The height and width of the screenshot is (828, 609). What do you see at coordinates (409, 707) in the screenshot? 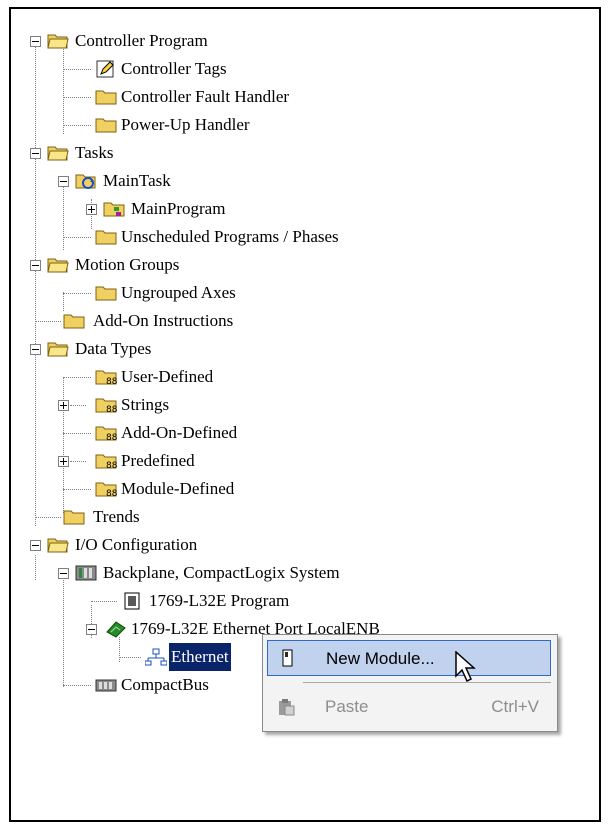
I see `menu-item-paste: Paste Ctrl+V` at bounding box center [409, 707].